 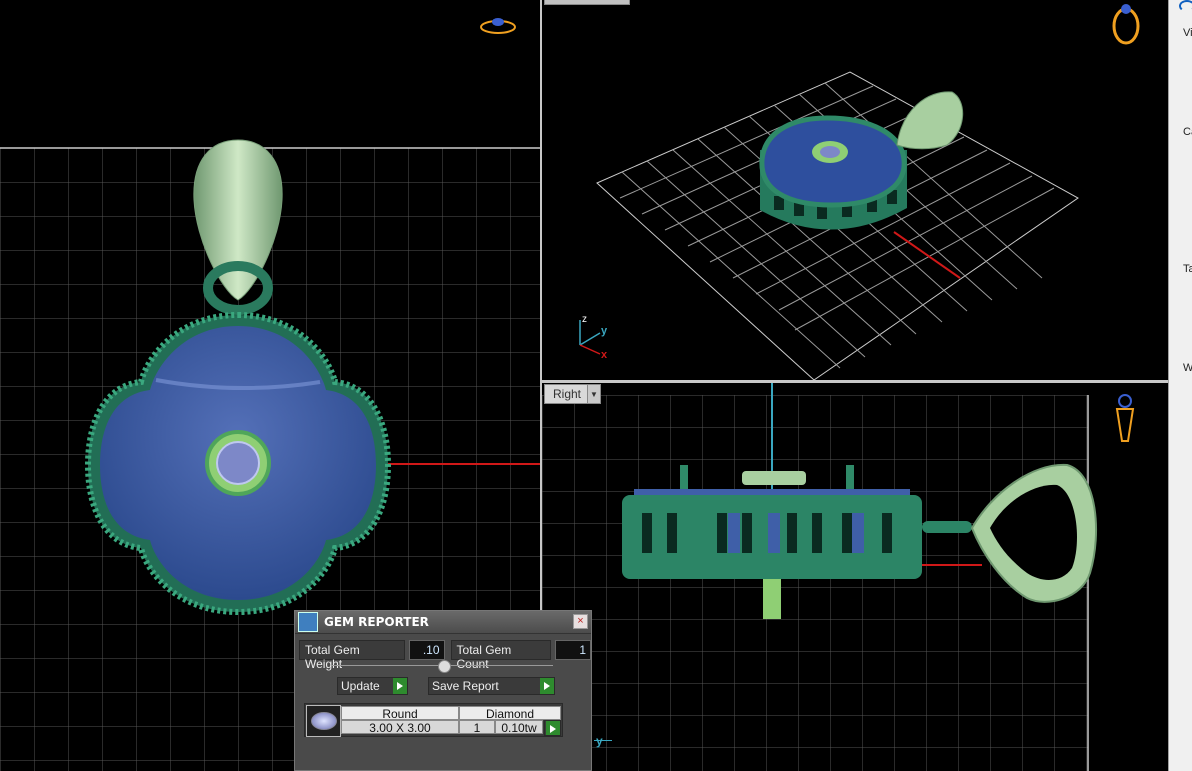 I want to click on ring-icon, so click(x=1126, y=24).